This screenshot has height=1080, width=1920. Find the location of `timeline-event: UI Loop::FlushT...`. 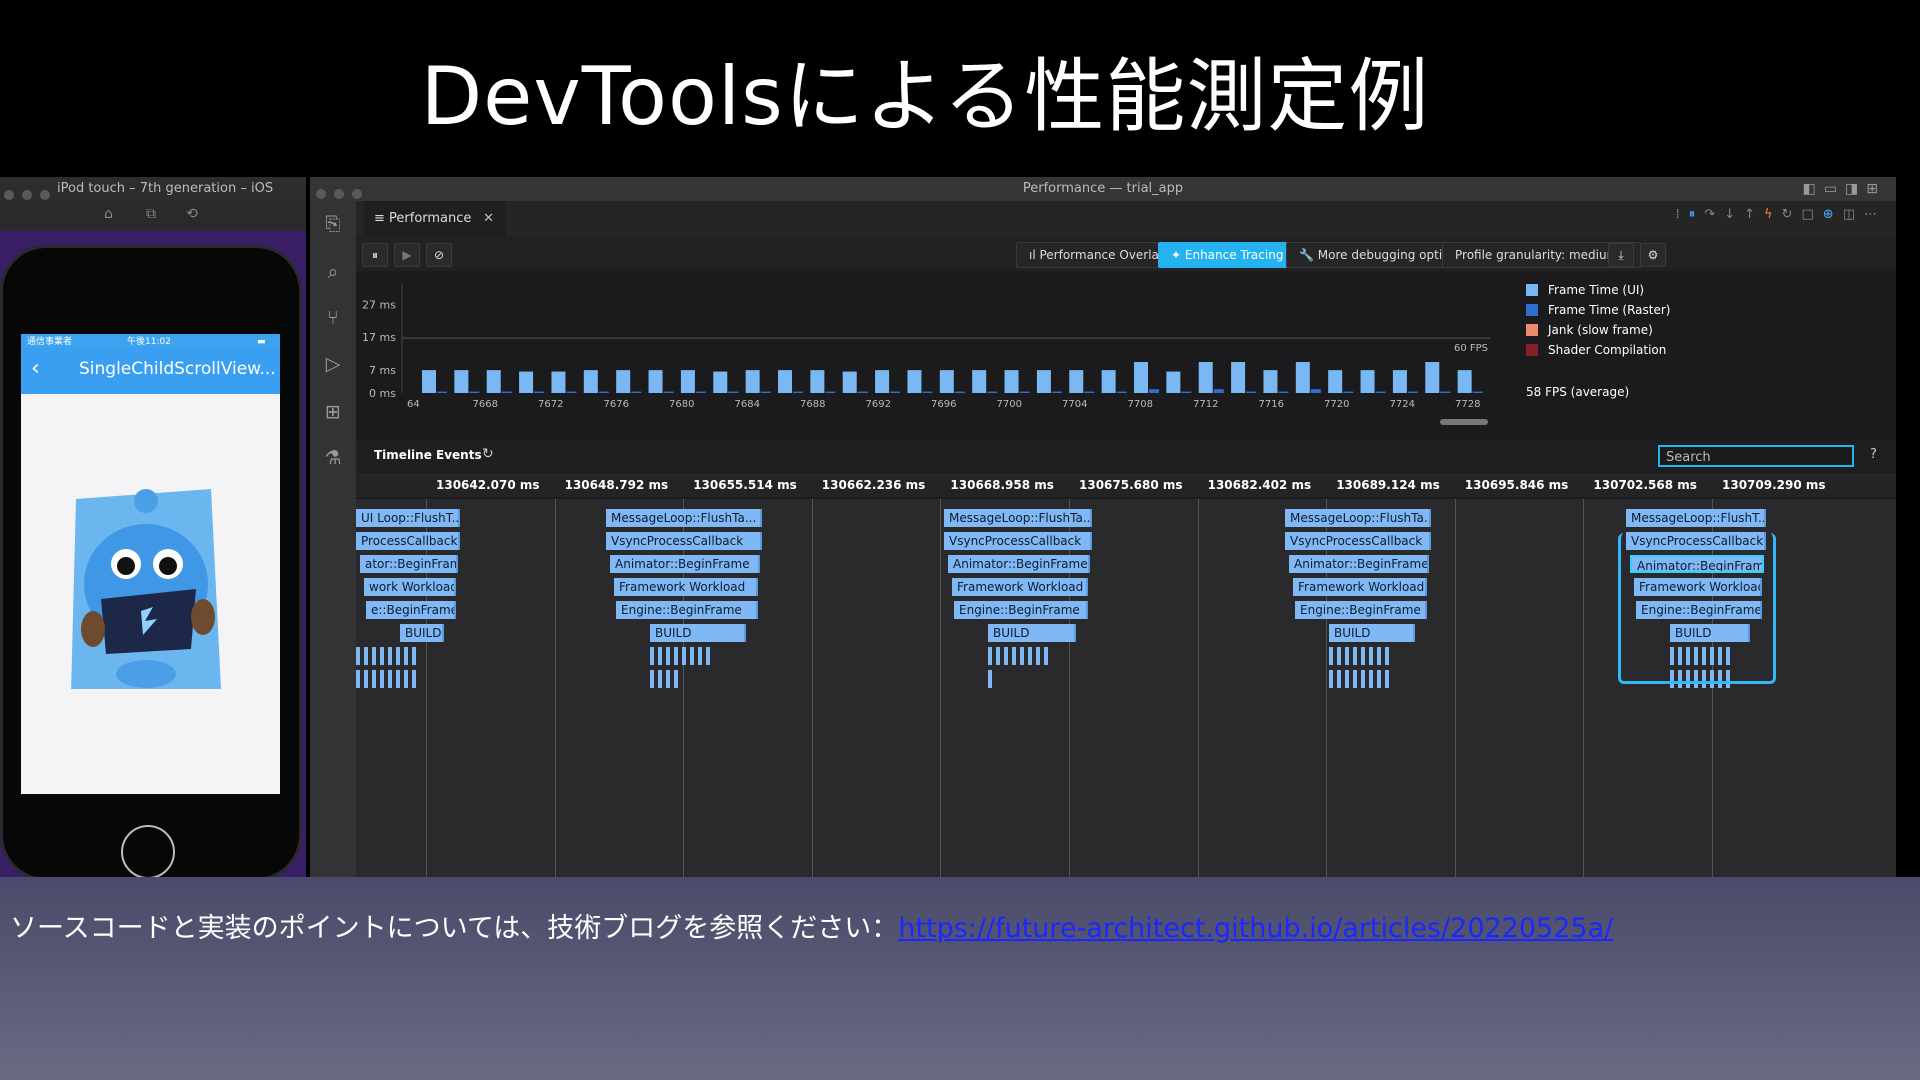

timeline-event: UI Loop::FlushT... is located at coordinates (408, 518).